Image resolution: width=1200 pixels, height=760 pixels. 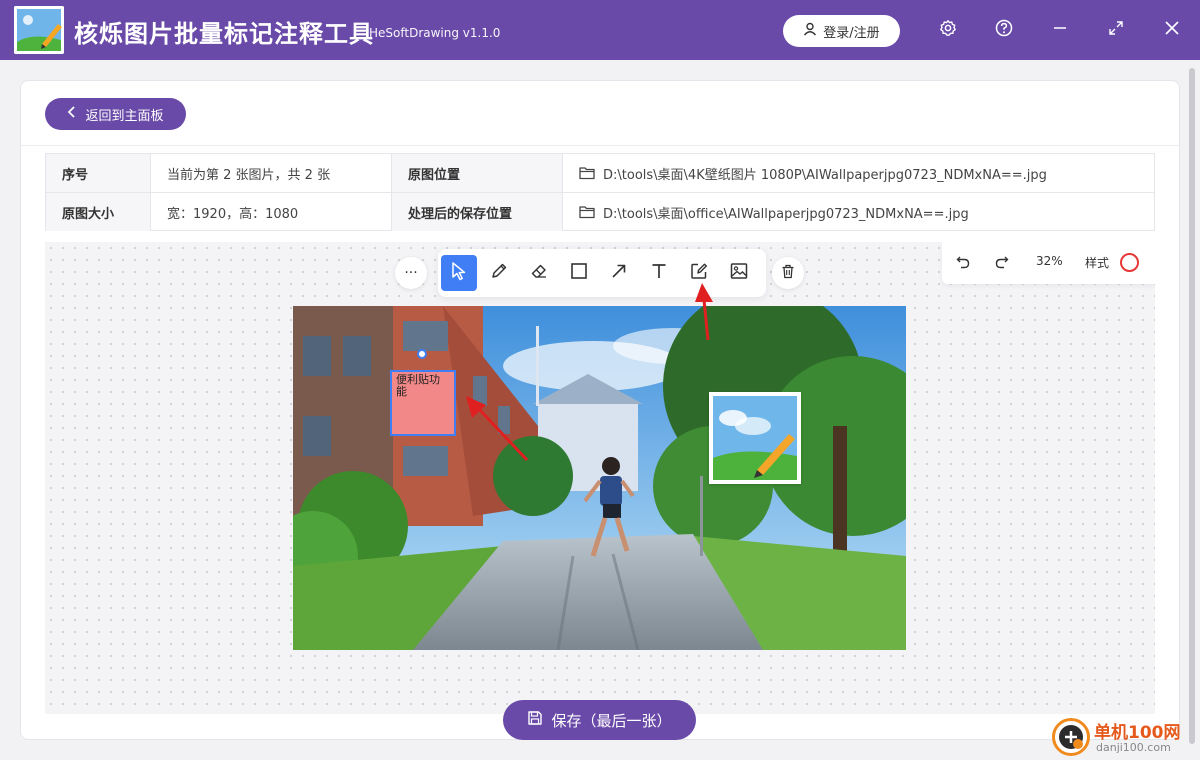 I want to click on original-location-label: 原图位置, so click(x=477, y=173).